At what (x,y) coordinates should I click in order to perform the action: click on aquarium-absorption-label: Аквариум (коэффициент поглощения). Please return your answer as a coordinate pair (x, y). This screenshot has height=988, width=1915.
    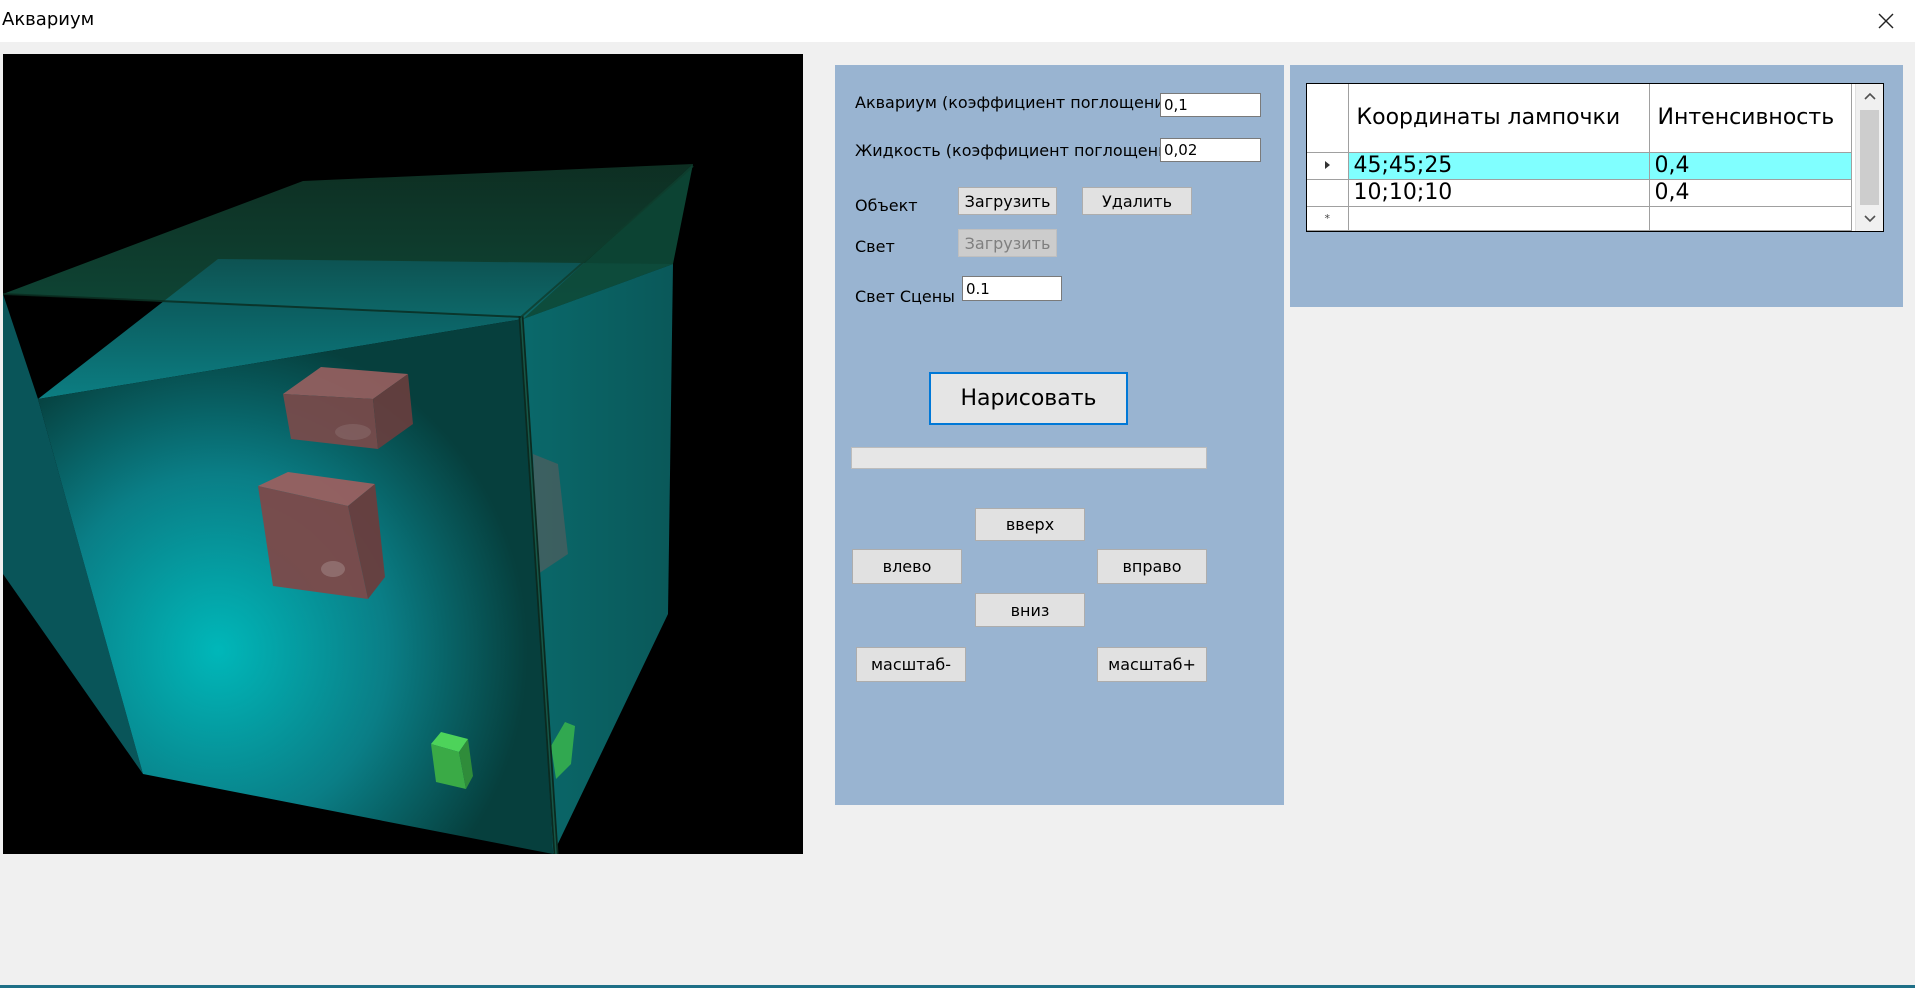
    Looking at the image, I should click on (1018, 102).